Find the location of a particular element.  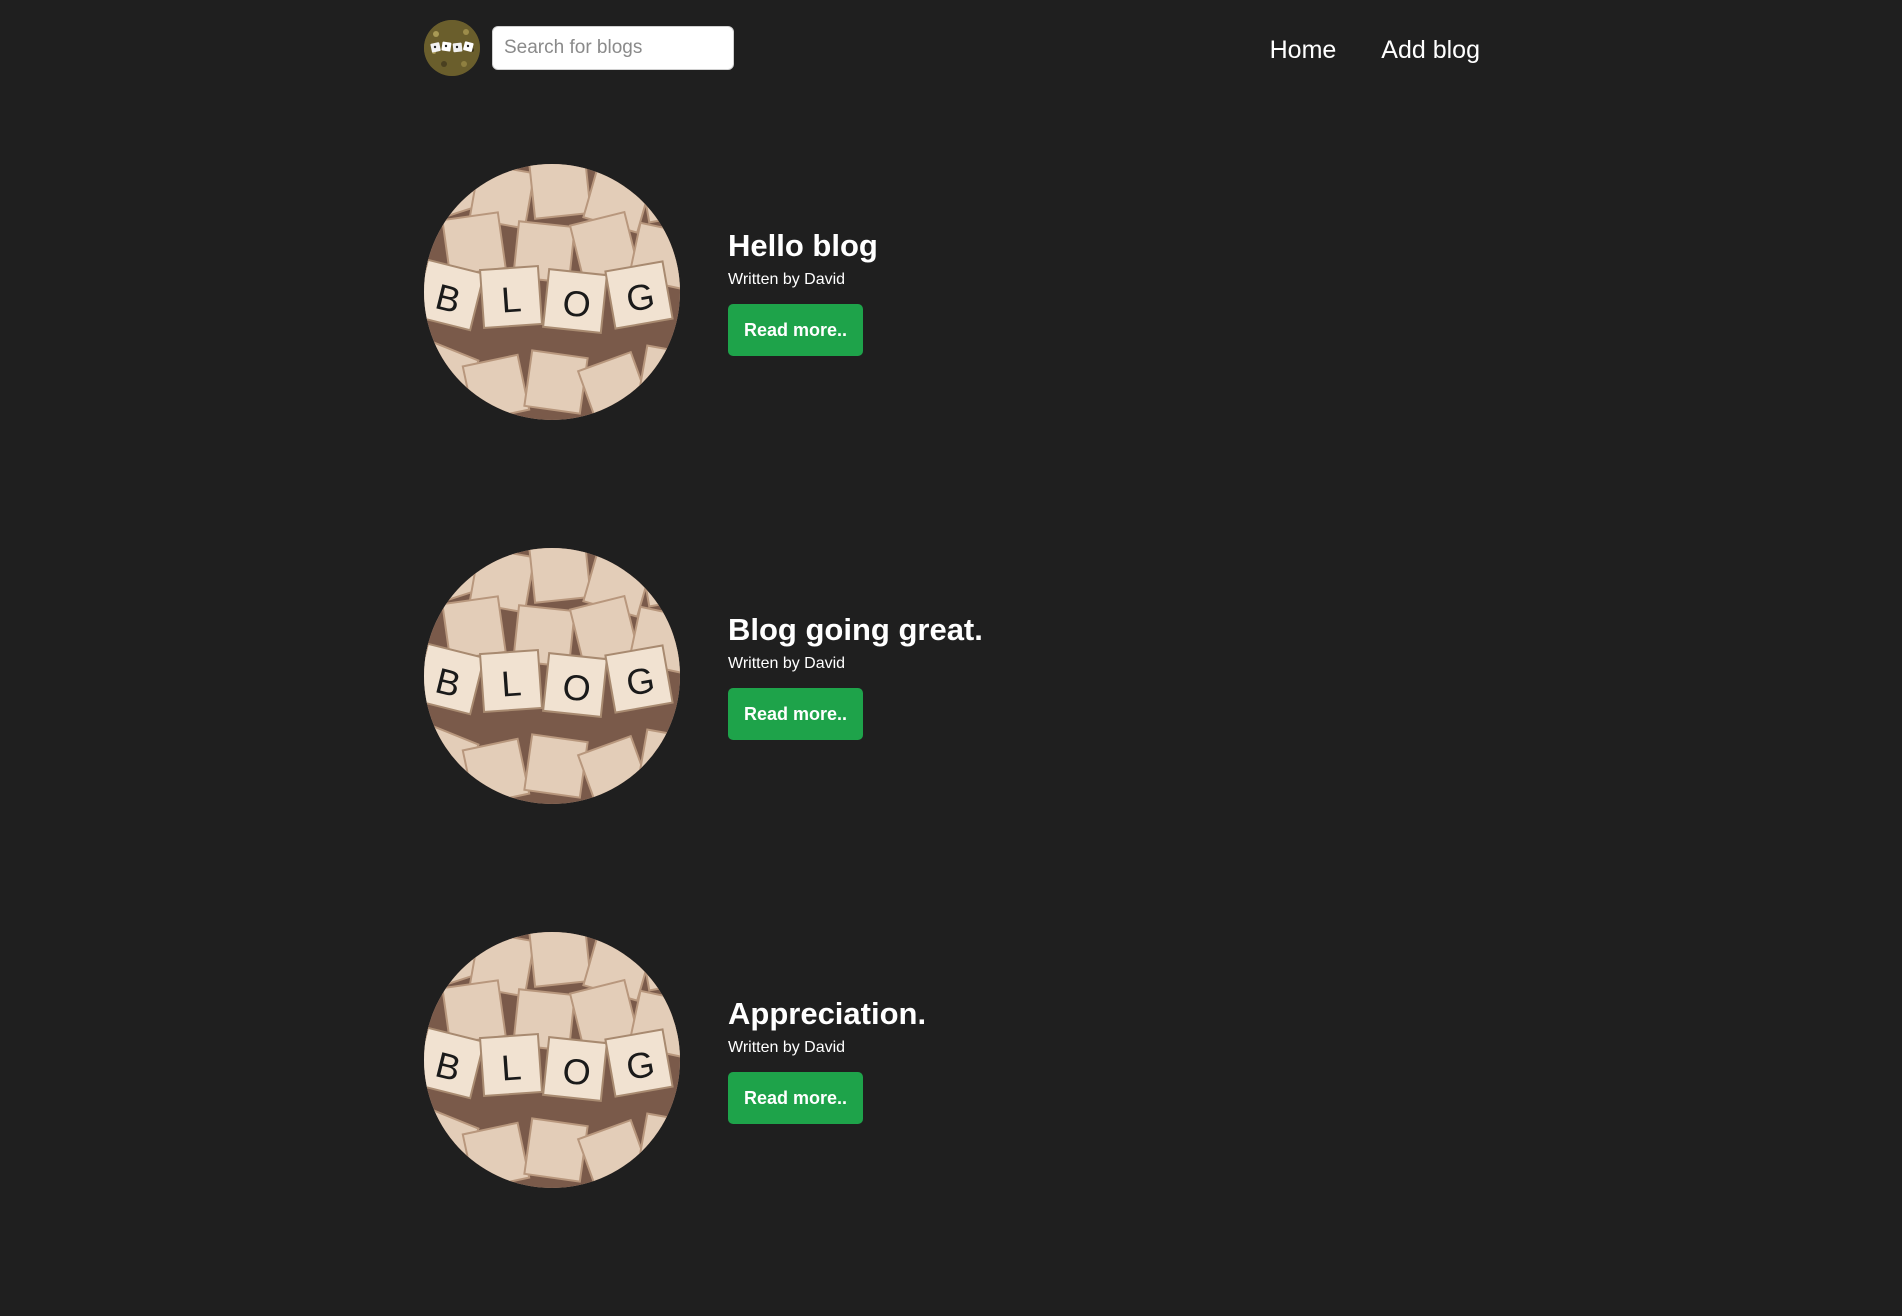

blog-post-title: Hello blog is located at coordinates (803, 246).